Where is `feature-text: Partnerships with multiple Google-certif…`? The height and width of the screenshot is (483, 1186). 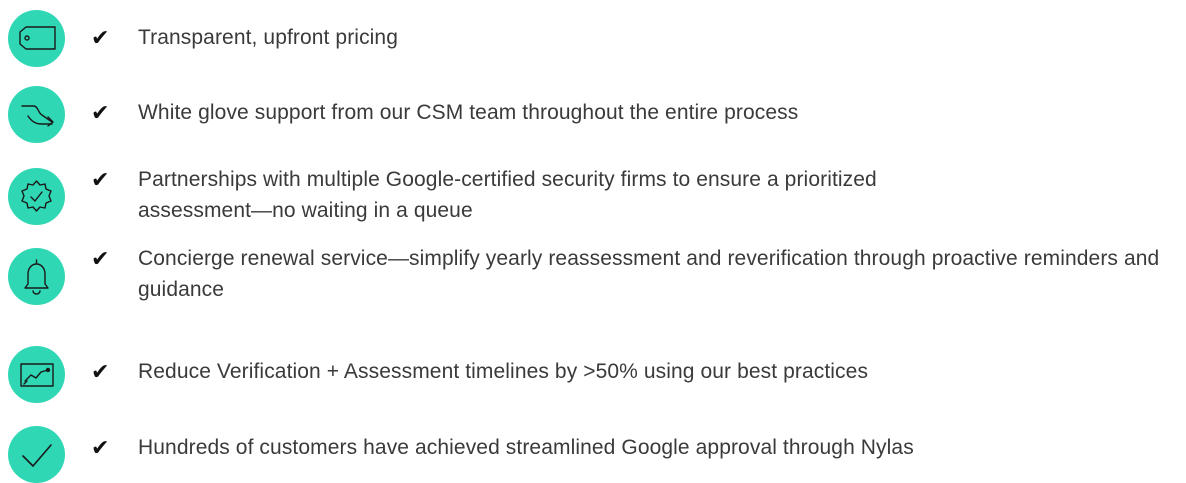
feature-text: Partnerships with multiple Google-certif… is located at coordinates (507, 195).